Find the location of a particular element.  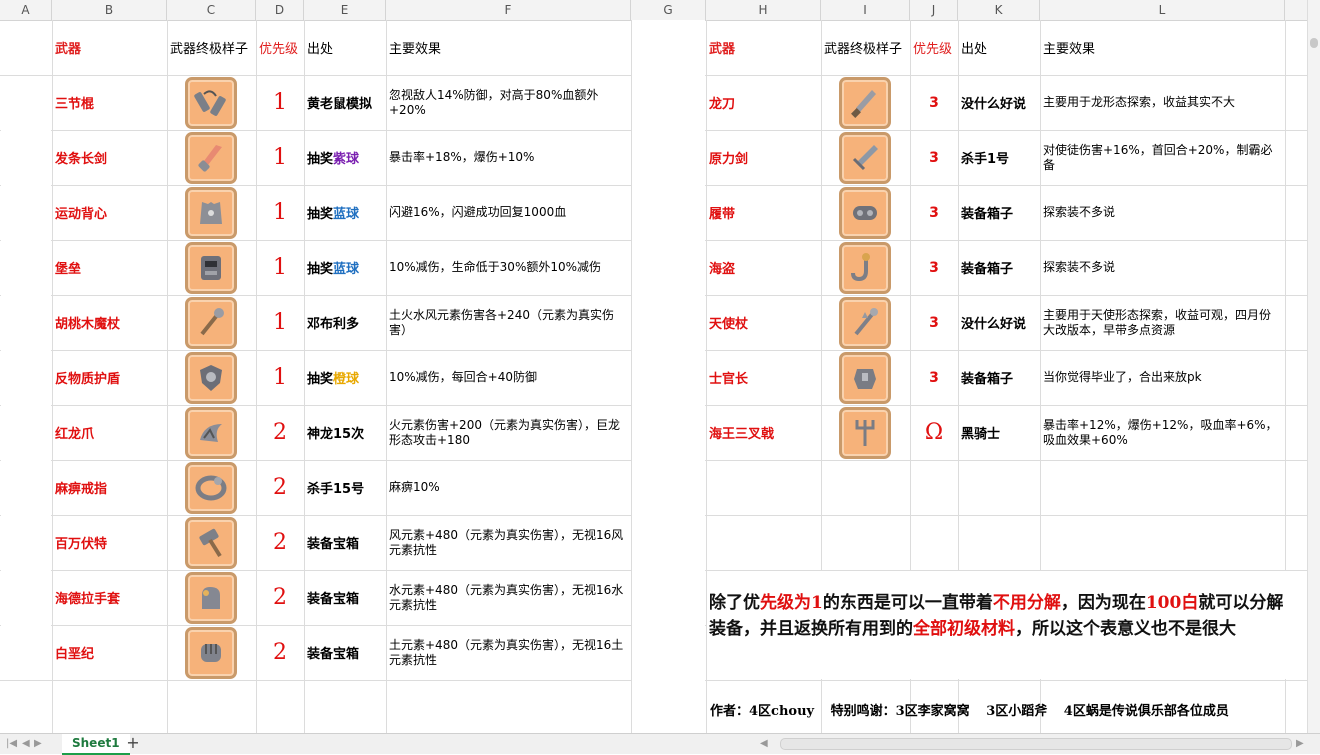

weapon-name-right: 士官长 is located at coordinates (729, 379).